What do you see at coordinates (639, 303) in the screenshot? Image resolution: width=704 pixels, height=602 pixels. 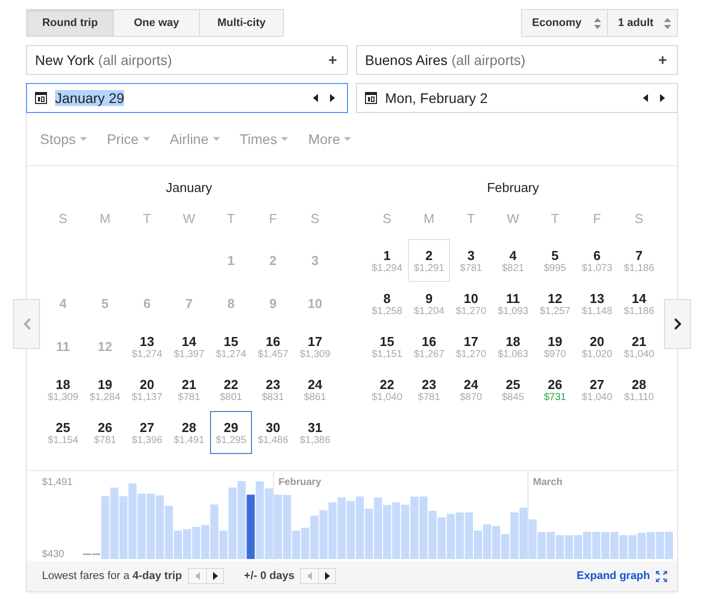 I see `calendar-day: 14 $1,186` at bounding box center [639, 303].